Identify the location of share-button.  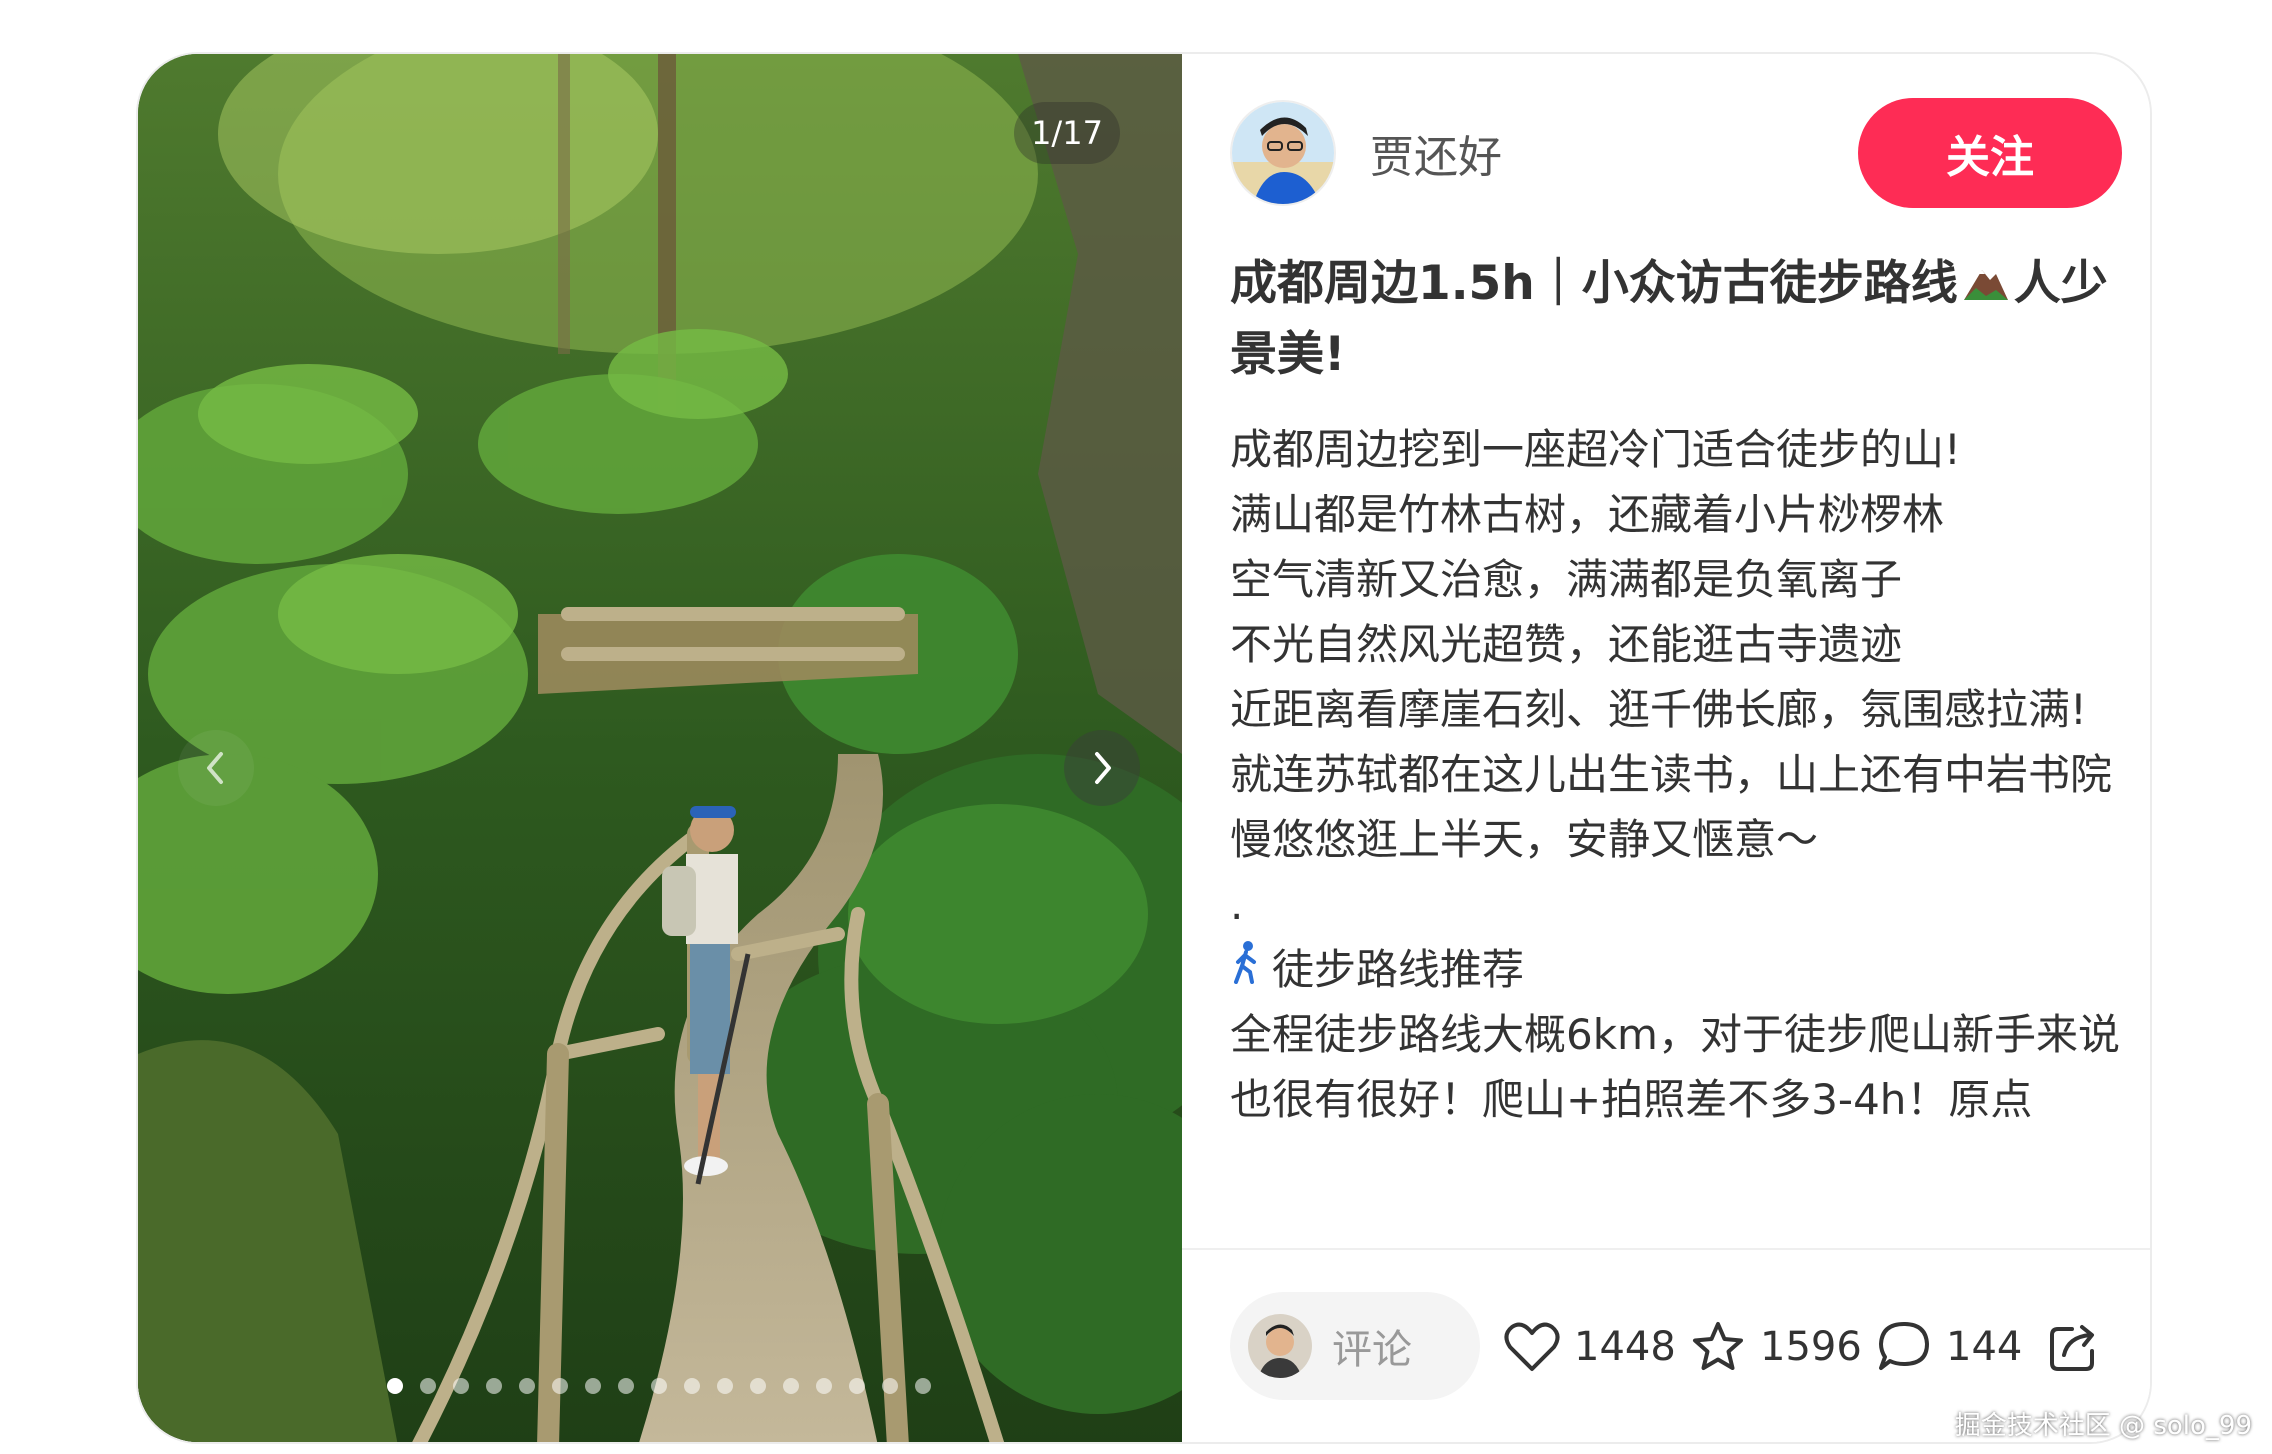
(2074, 1347).